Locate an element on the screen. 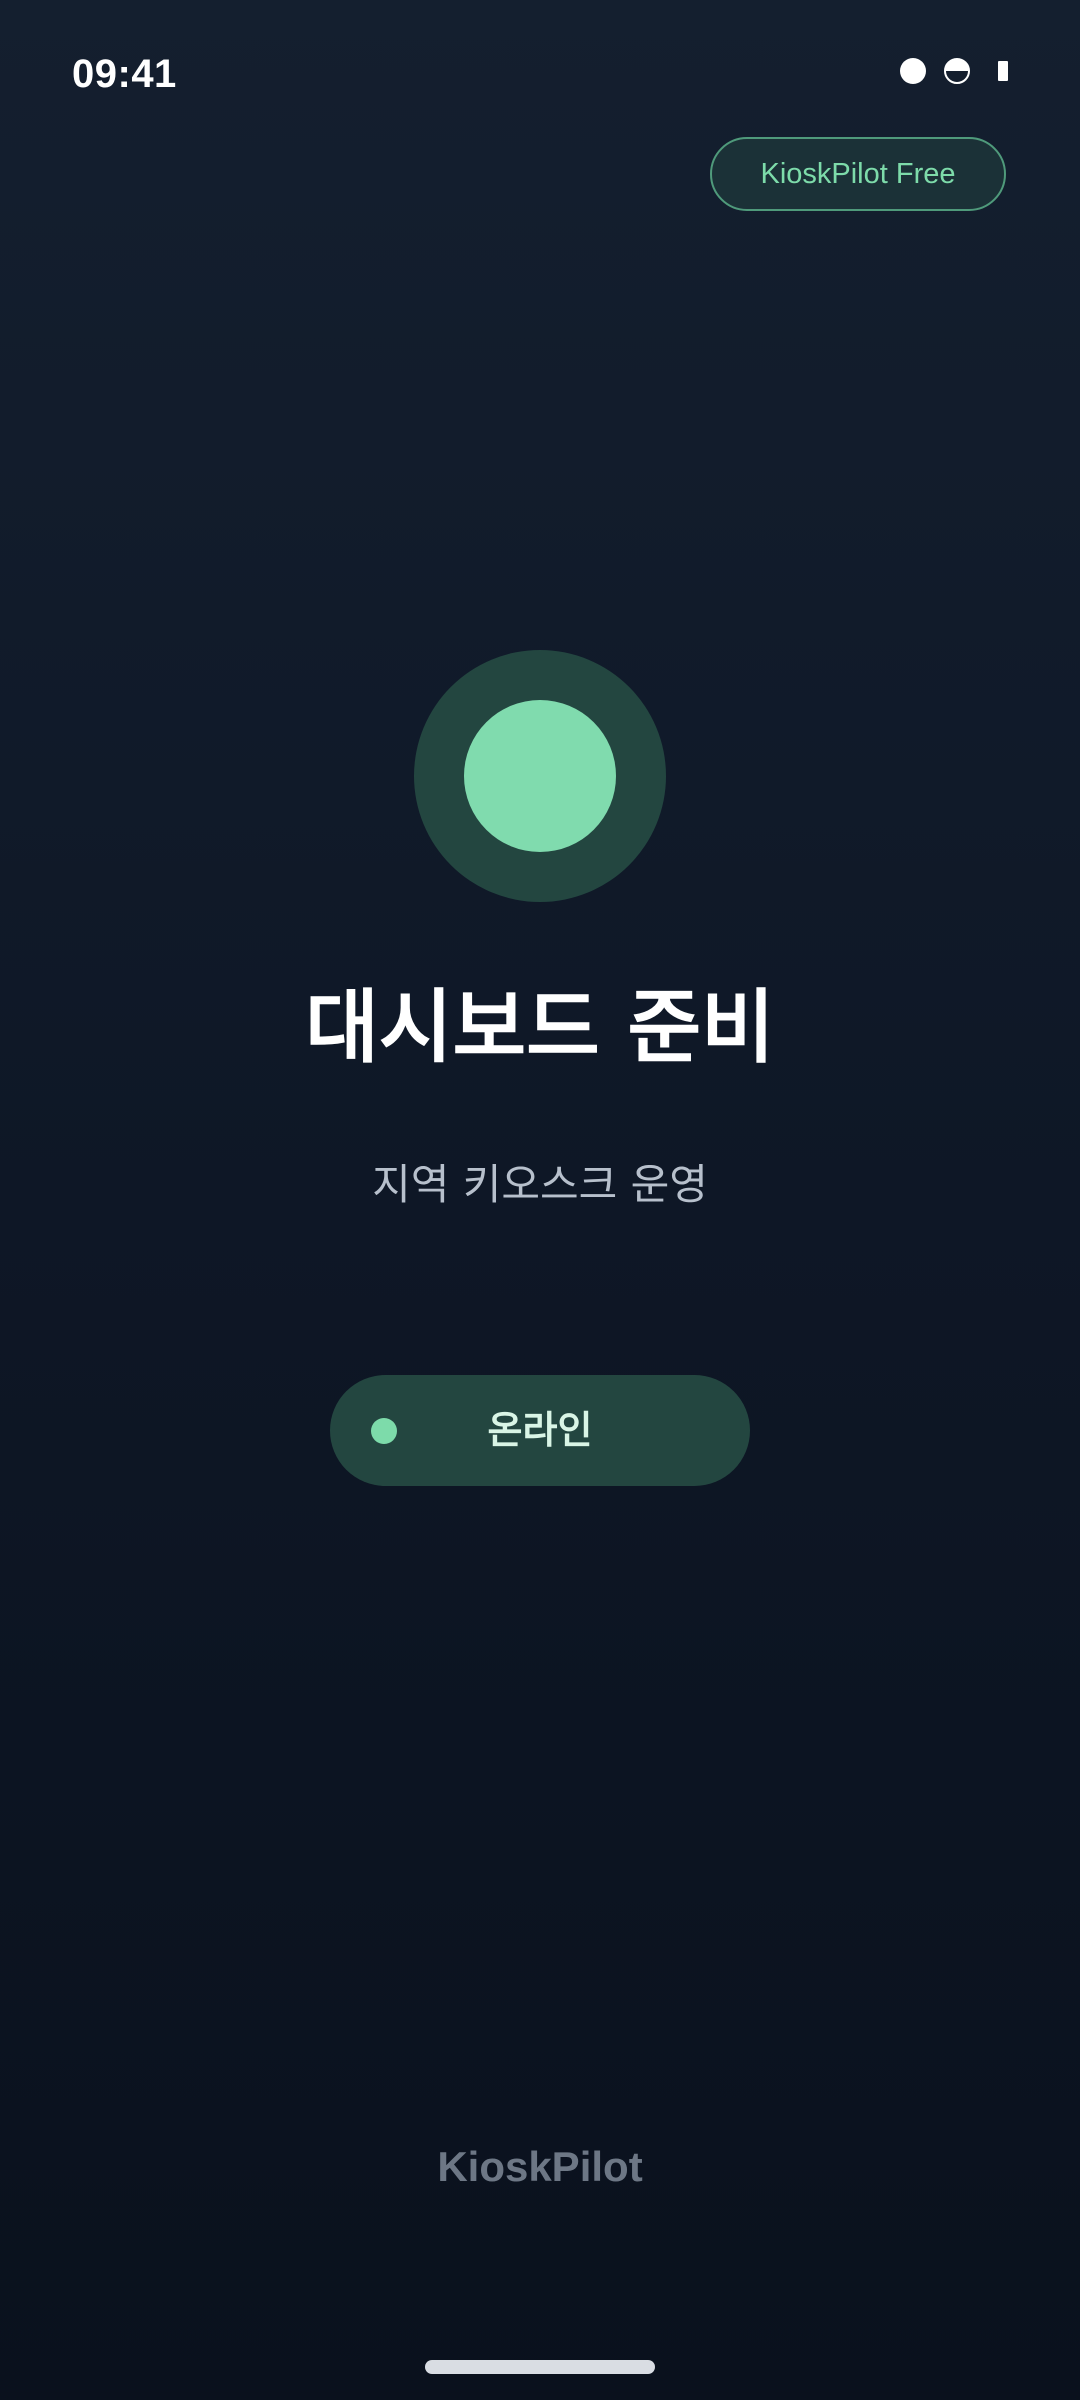  page-subtitle: 지역 키오스크 운영 is located at coordinates (540, 1184).